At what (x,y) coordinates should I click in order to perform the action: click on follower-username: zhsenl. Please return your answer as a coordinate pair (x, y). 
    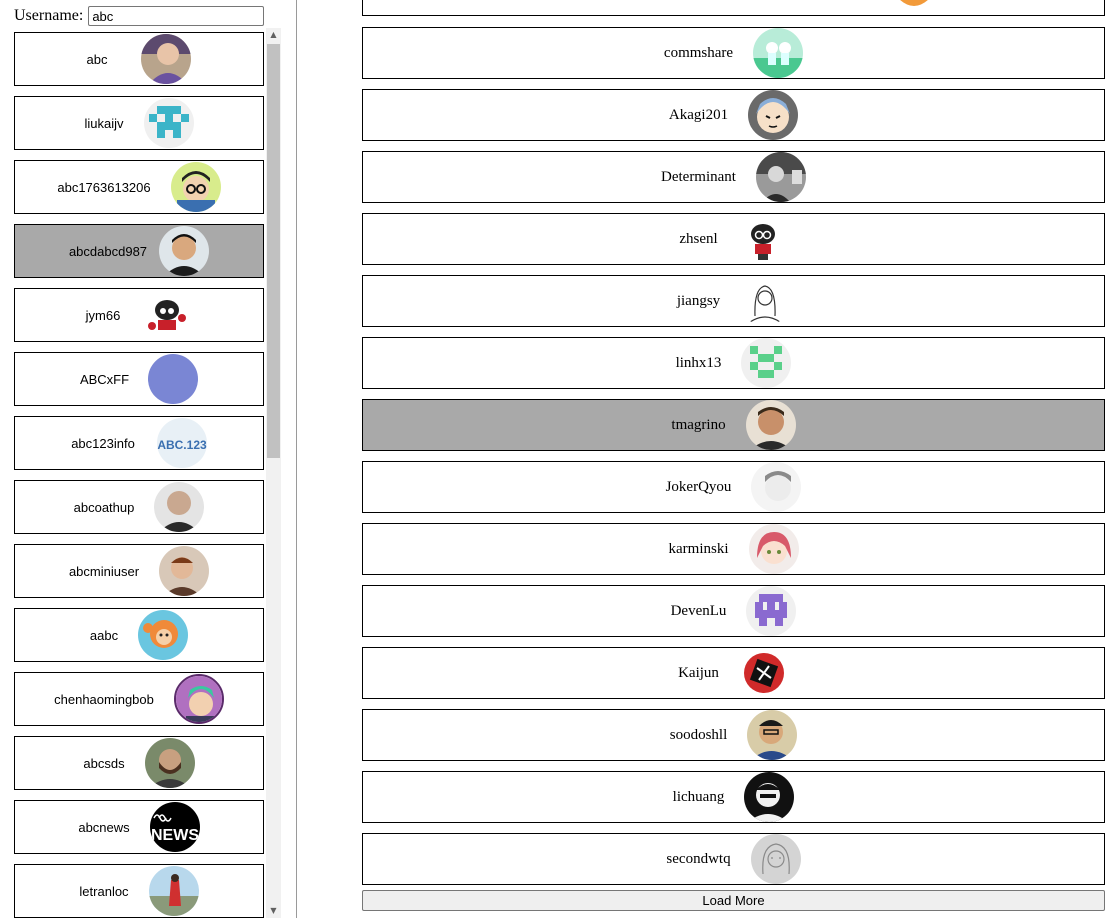
    Looking at the image, I should click on (698, 238).